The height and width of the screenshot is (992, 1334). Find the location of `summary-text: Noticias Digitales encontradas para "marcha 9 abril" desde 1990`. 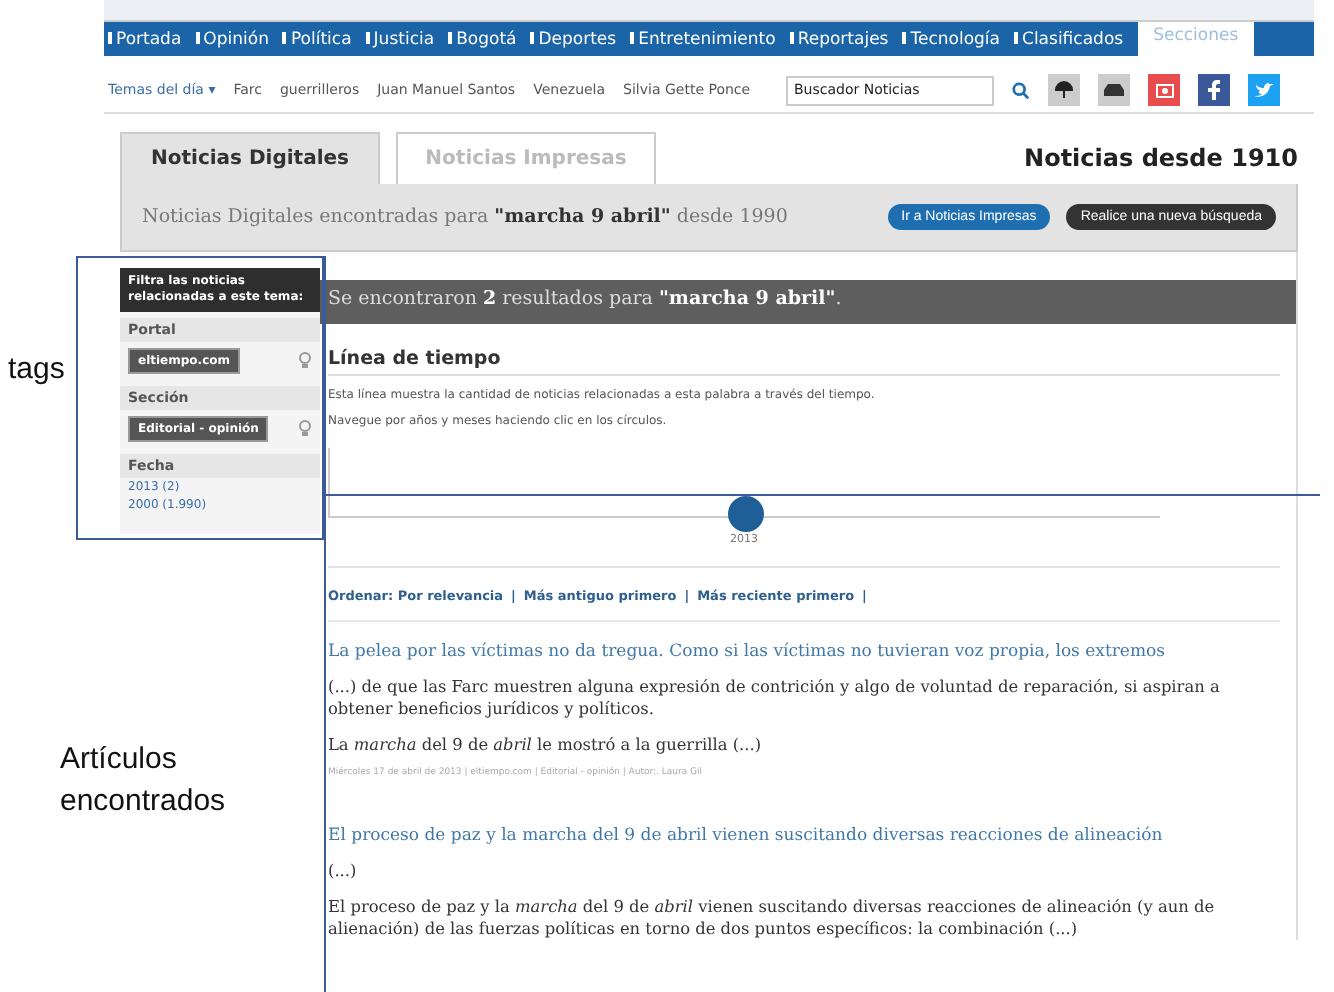

summary-text: Noticias Digitales encontradas para "marcha 9 abril" desde 1990 is located at coordinates (465, 217).